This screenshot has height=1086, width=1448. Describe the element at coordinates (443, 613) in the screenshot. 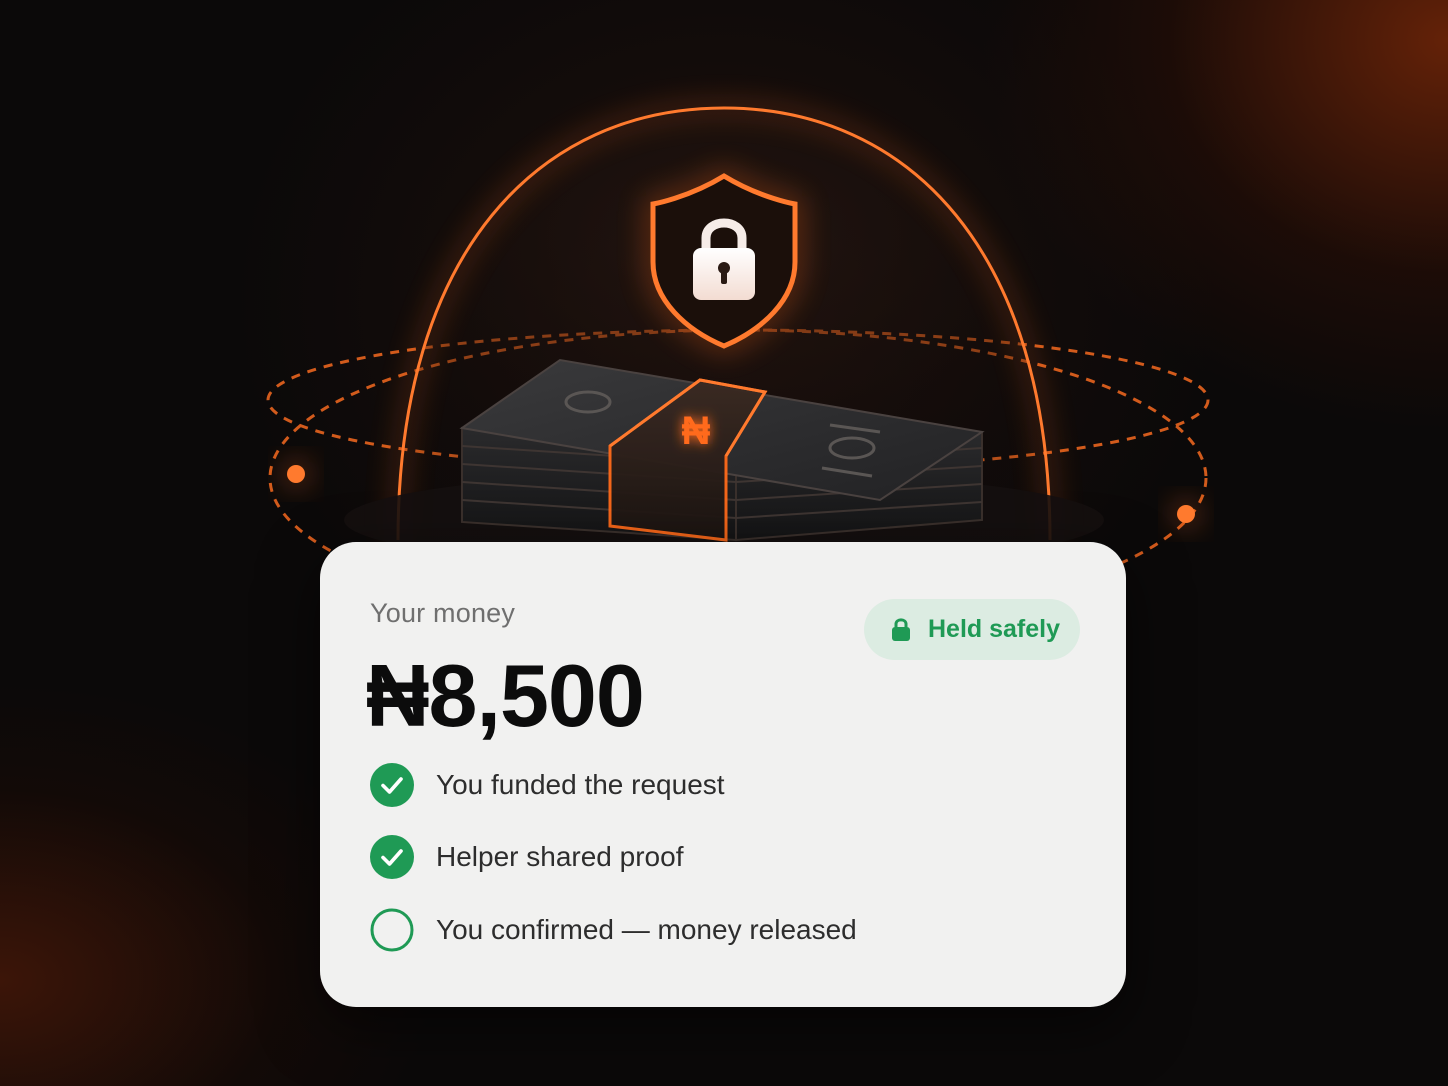

I see `card-label: Your money` at that location.